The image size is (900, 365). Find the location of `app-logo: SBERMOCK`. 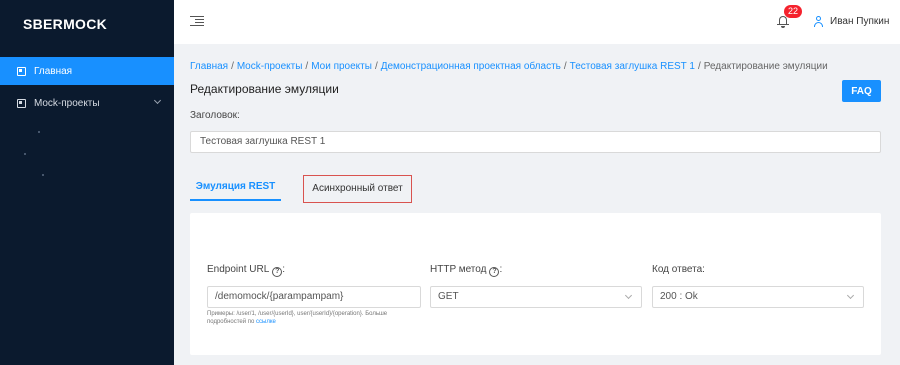

app-logo: SBERMOCK is located at coordinates (65, 24).